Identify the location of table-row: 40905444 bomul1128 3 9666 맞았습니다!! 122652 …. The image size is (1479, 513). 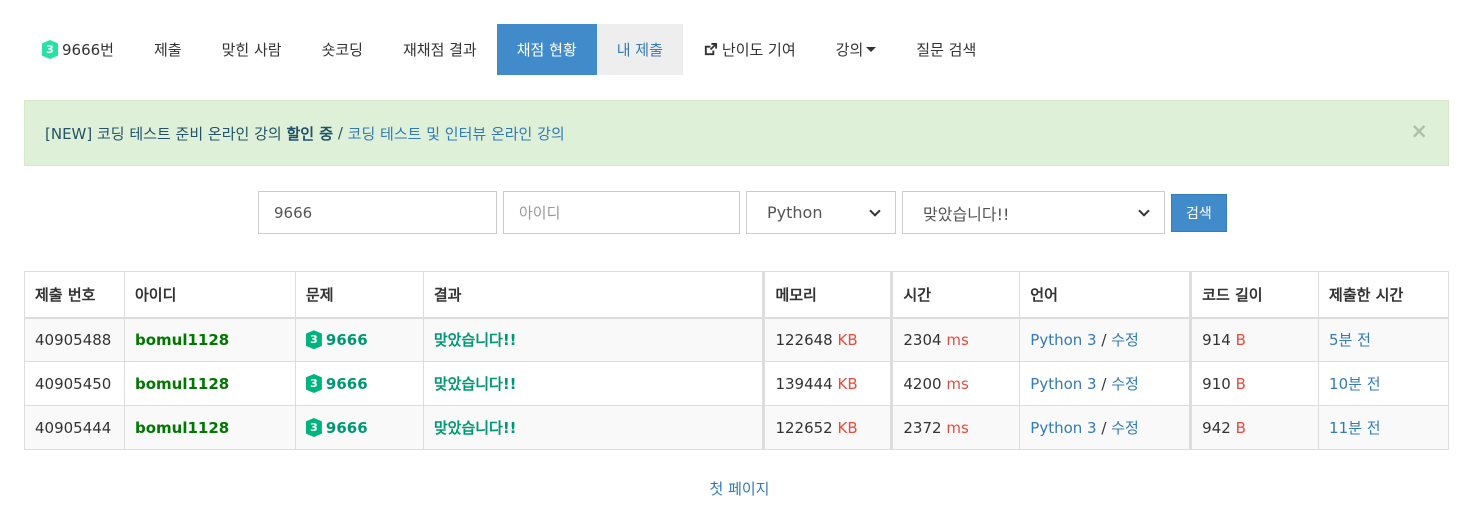
(736, 427).